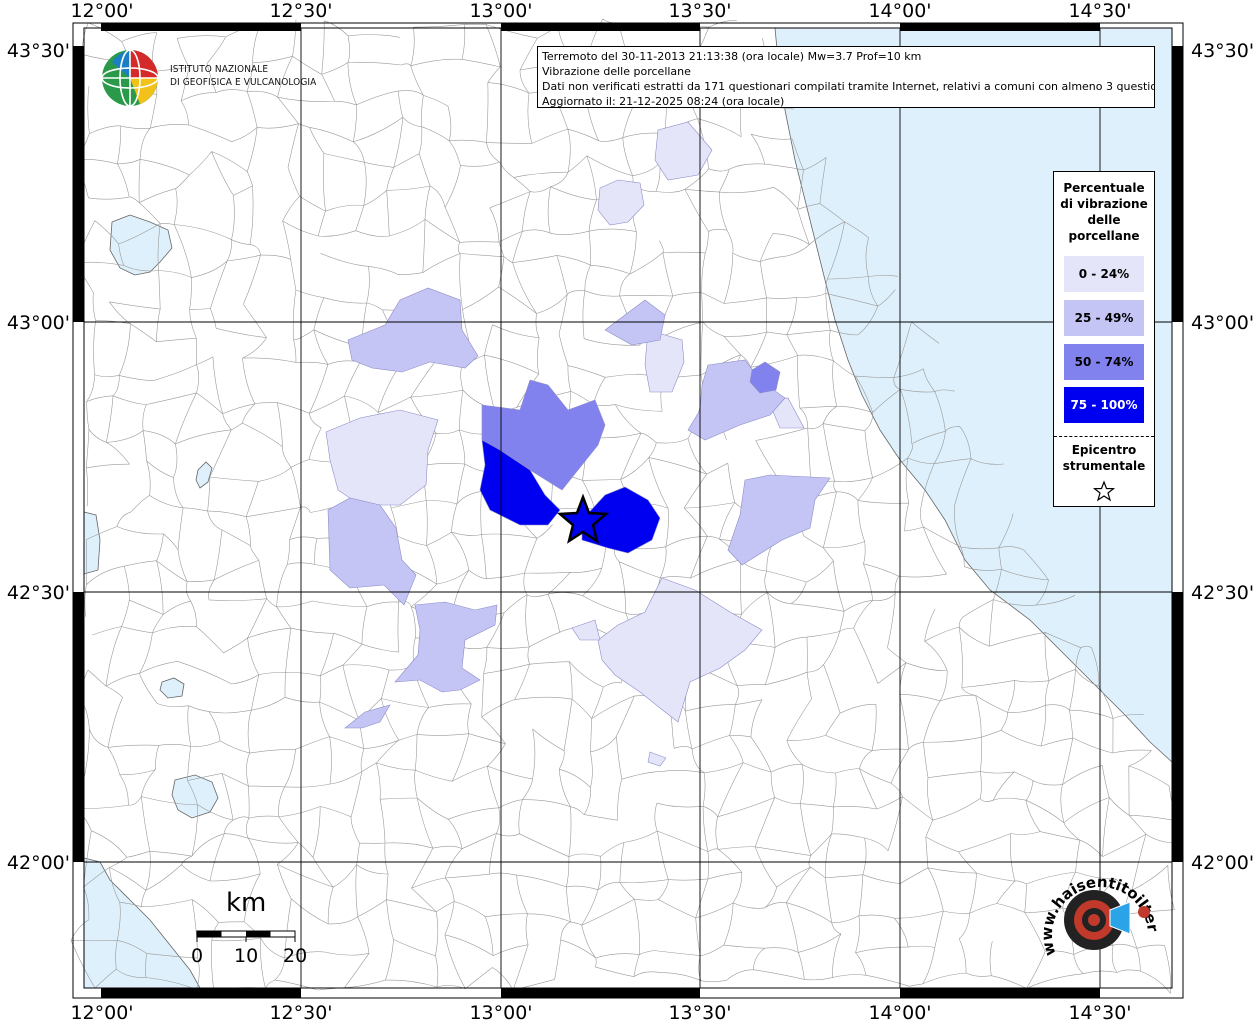  Describe the element at coordinates (1104, 220) in the screenshot. I see `legend-title-line: delle` at that location.